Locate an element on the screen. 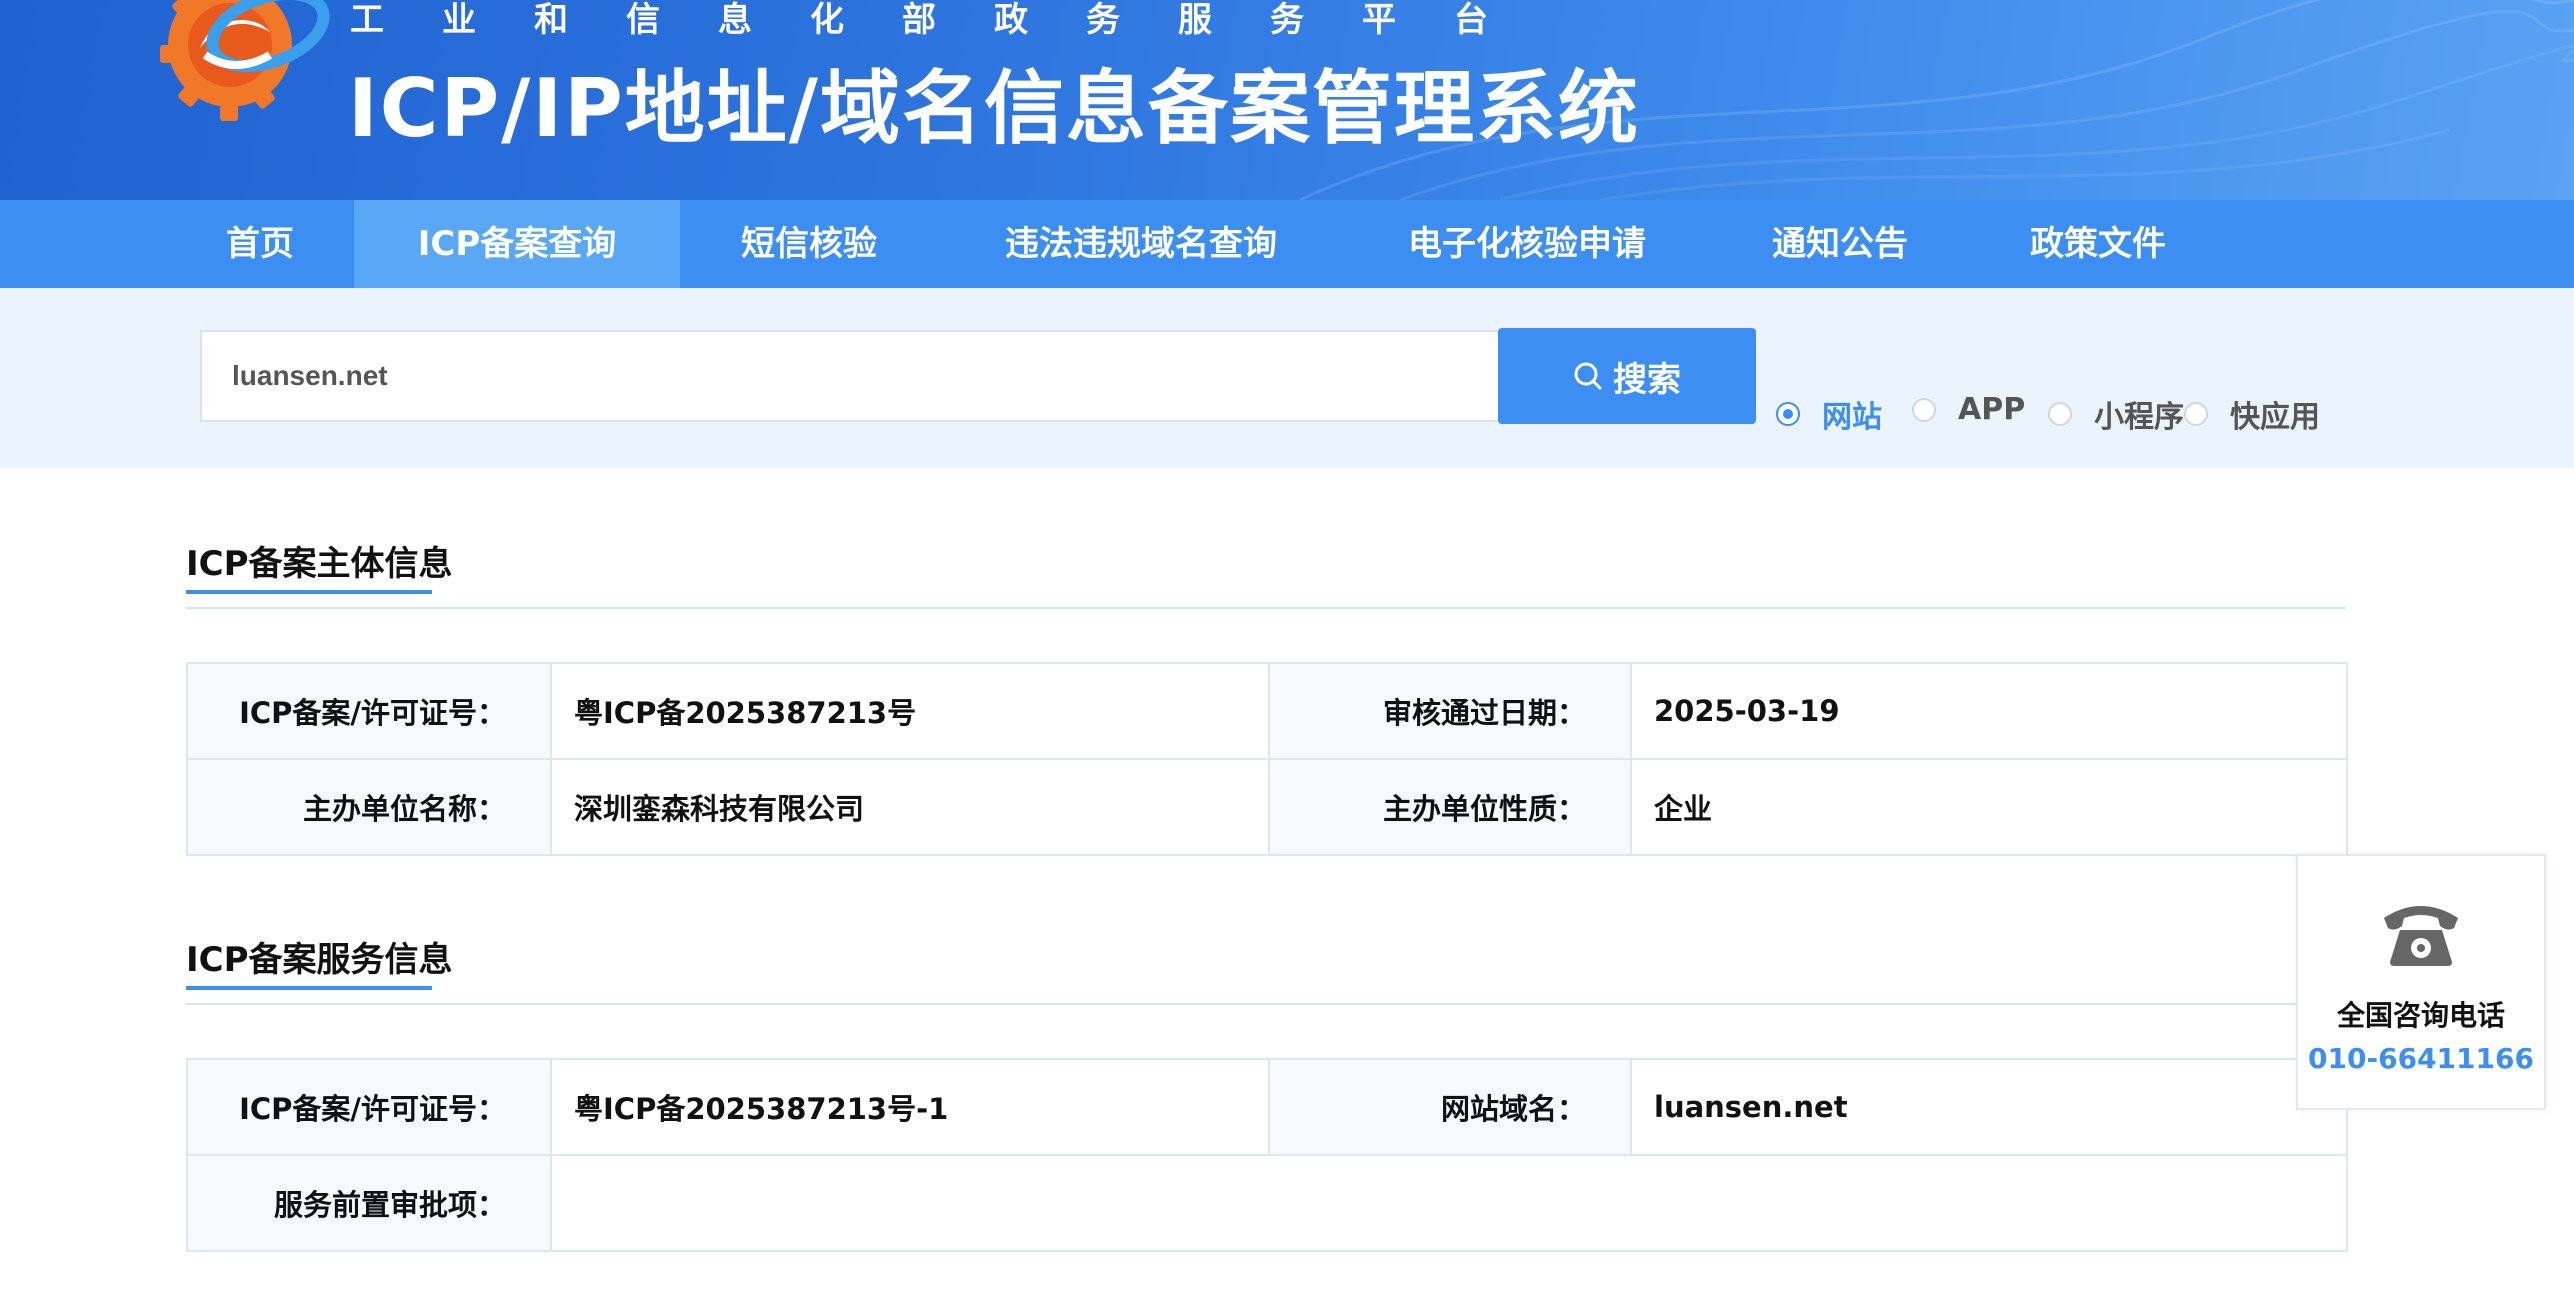 This screenshot has height=1308, width=2574. value-pre-approval-items is located at coordinates (1449, 1203).